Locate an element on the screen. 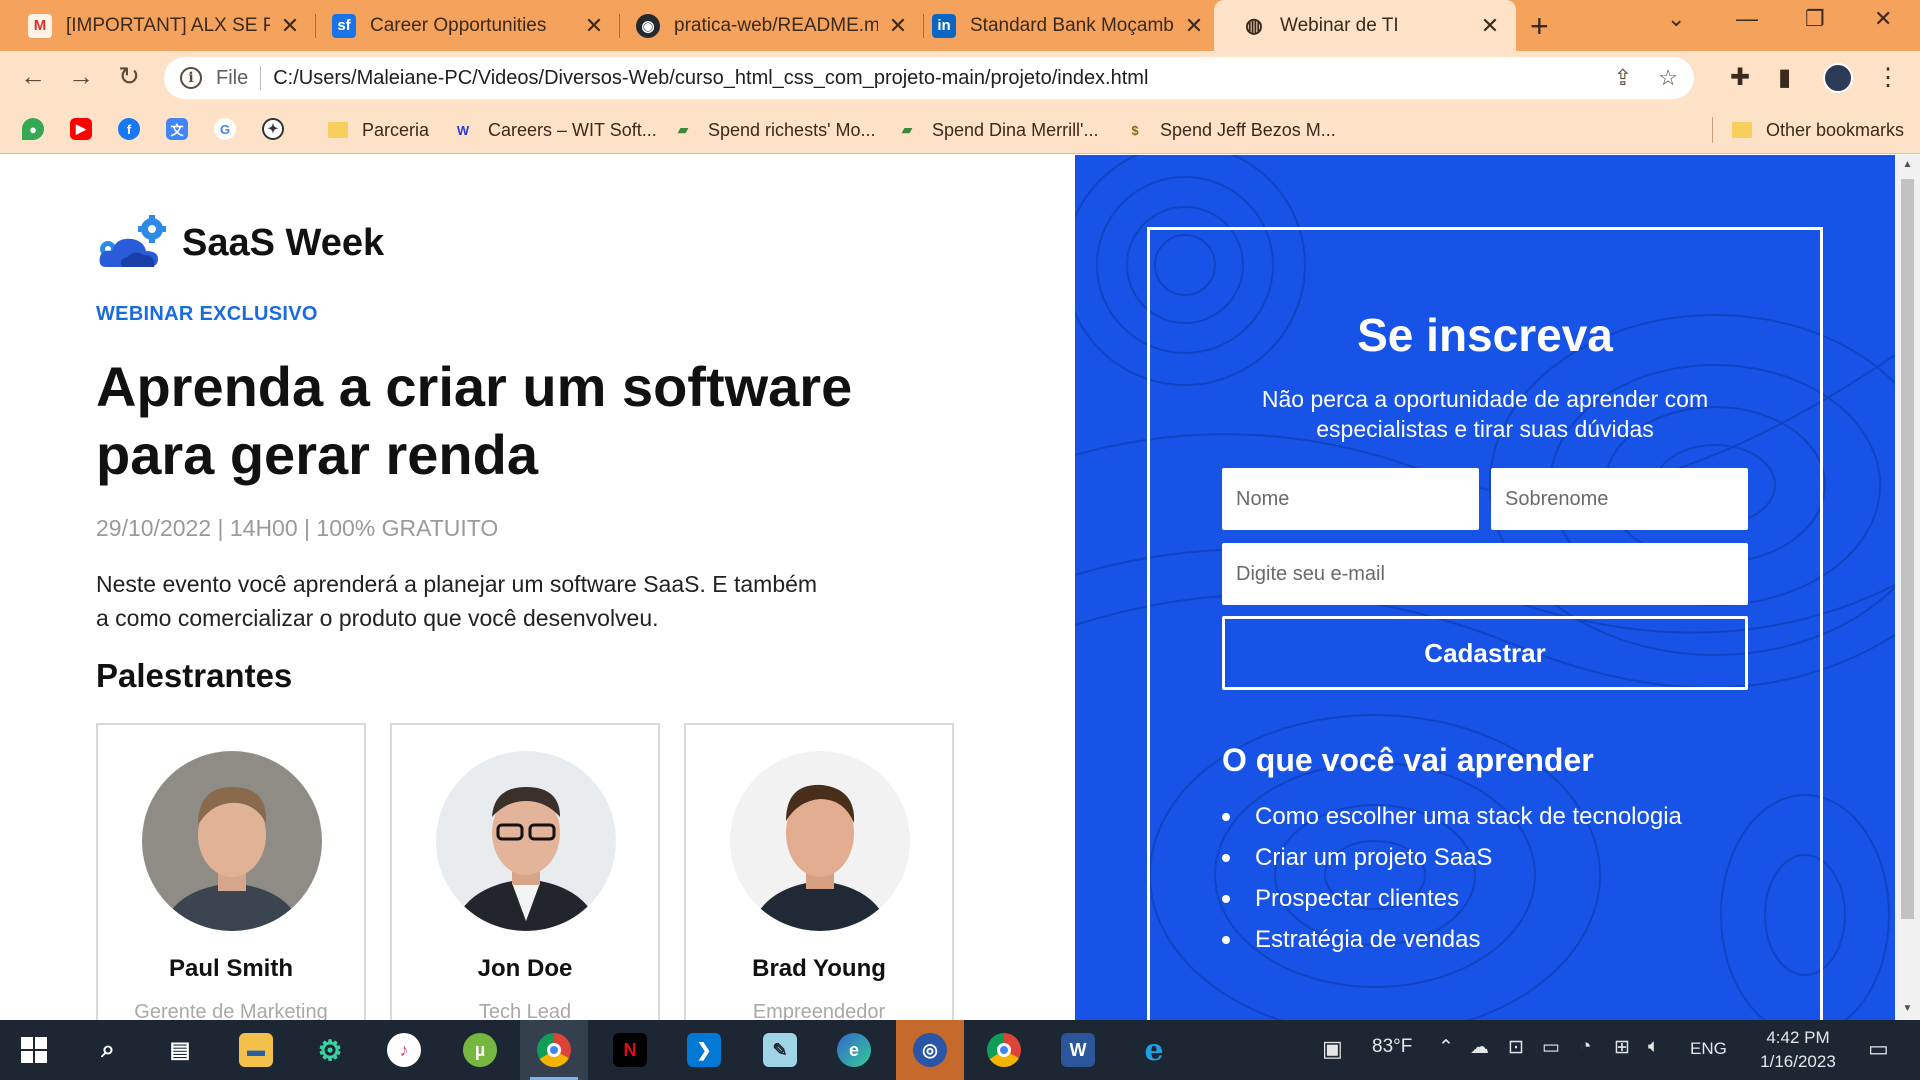  netflix-button: N is located at coordinates (630, 1050).